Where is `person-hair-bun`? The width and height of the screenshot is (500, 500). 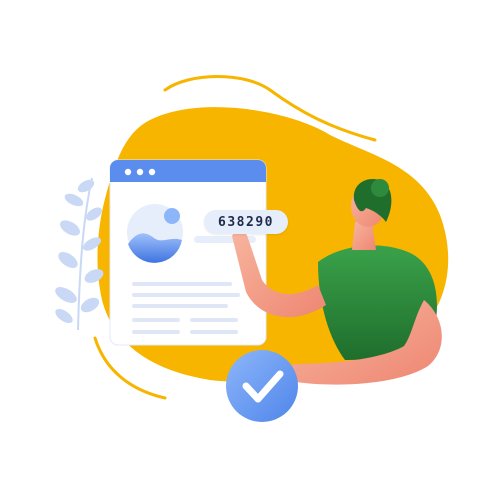
person-hair-bun is located at coordinates (380, 188).